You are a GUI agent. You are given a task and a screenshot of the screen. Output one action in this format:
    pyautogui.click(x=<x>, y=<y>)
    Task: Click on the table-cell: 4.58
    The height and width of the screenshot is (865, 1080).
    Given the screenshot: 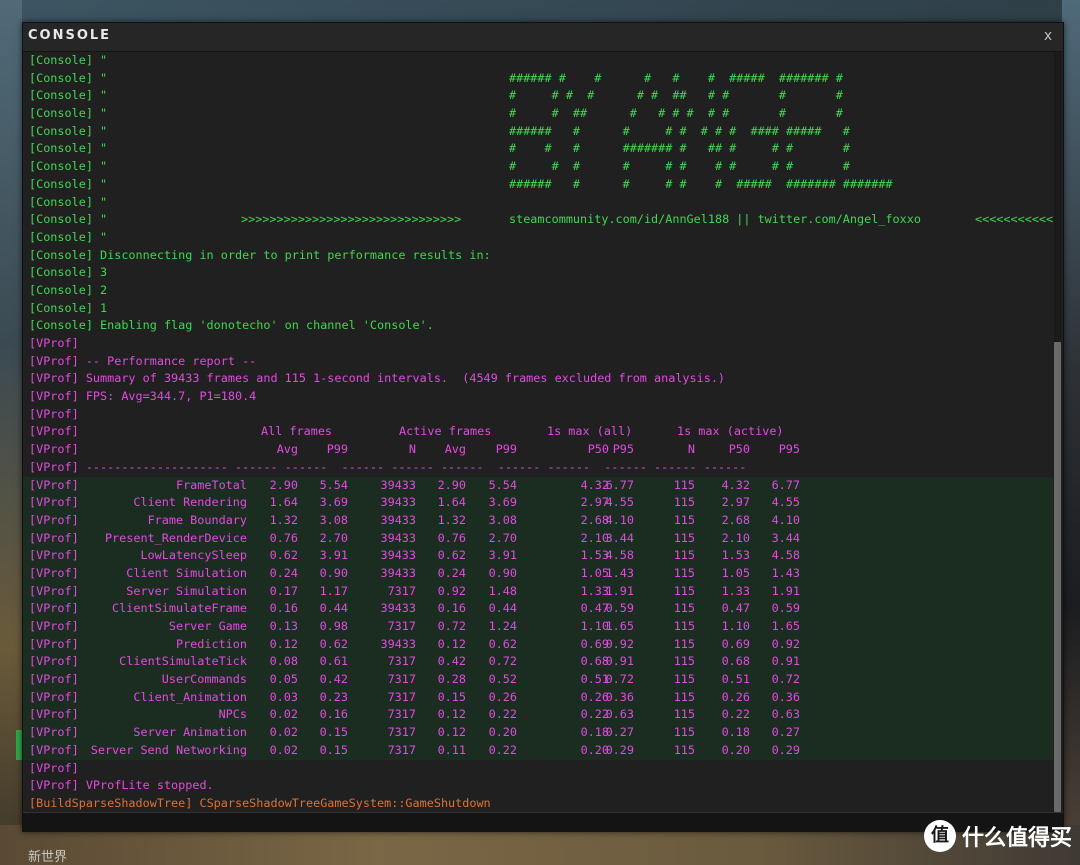 What is the action you would take?
    pyautogui.click(x=785, y=555)
    